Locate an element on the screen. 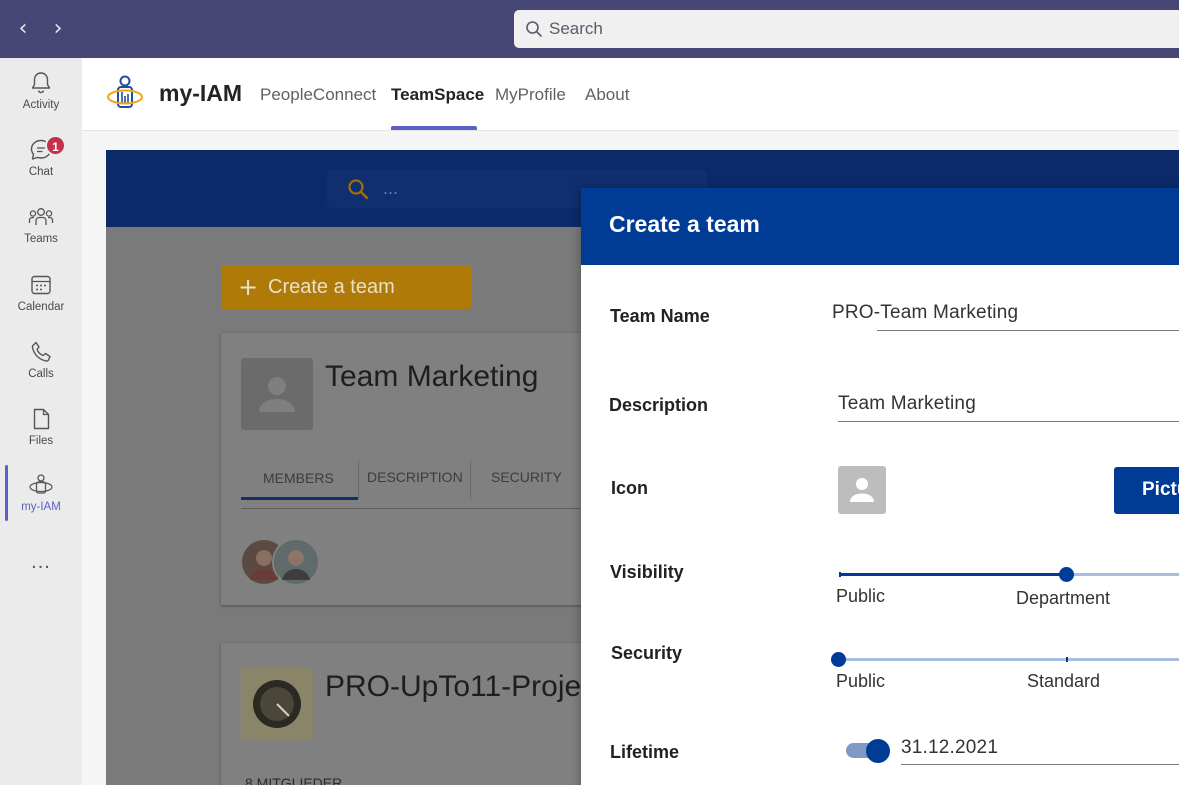  create-team-button-label: Create a team is located at coordinates (331, 287).